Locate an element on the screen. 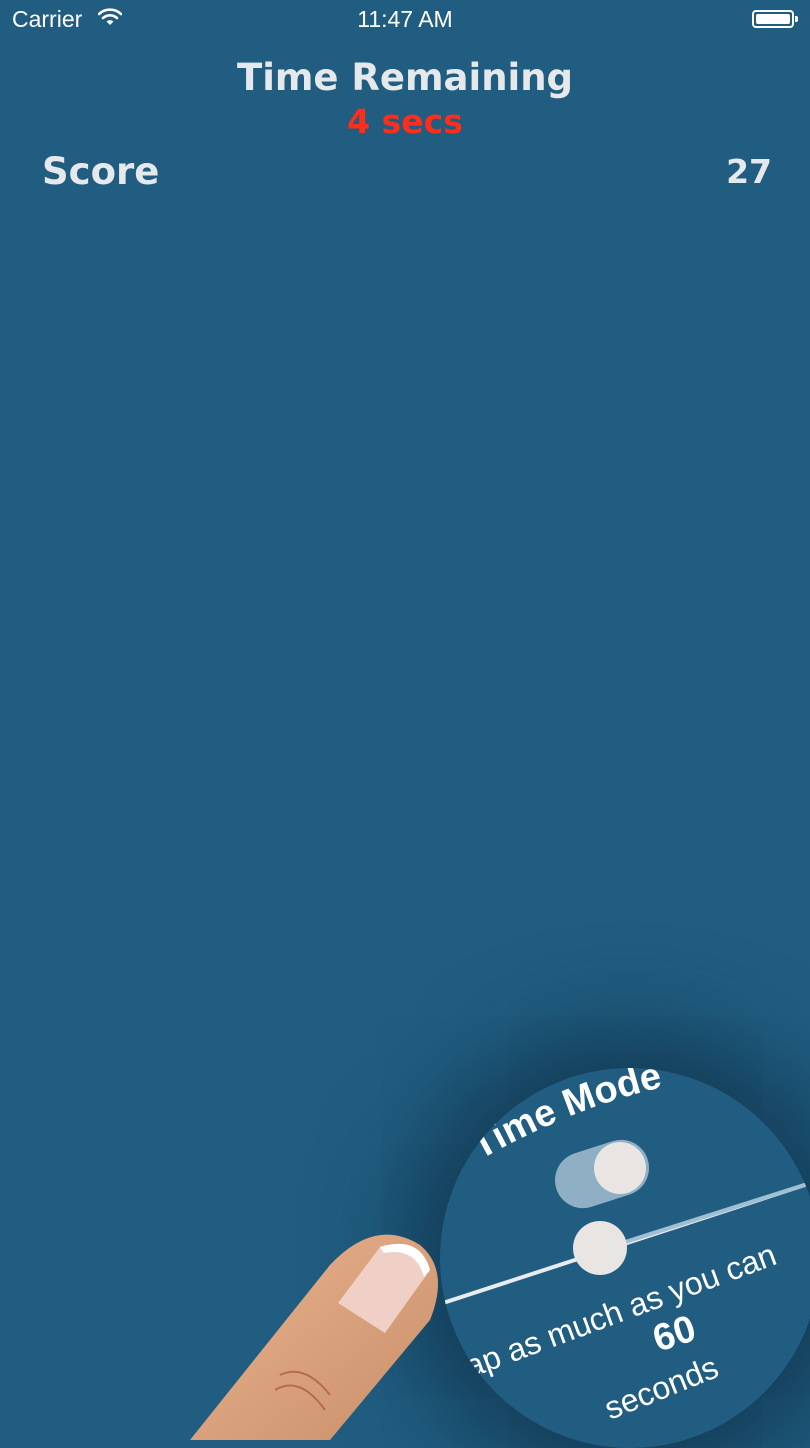  time-remaining-value: 4 secs is located at coordinates (405, 121).